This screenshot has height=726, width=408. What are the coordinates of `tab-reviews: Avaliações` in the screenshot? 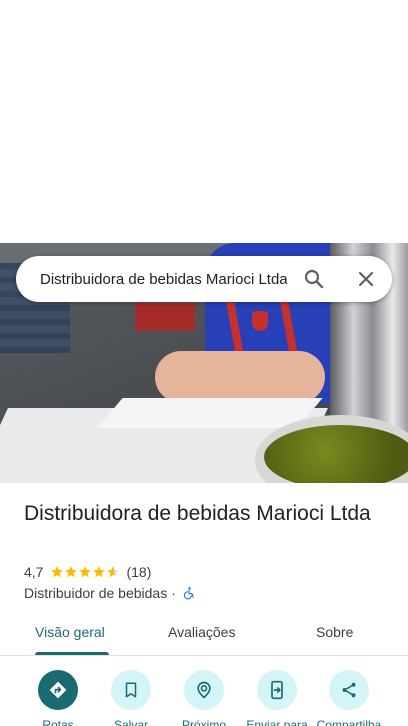 It's located at (201, 632).